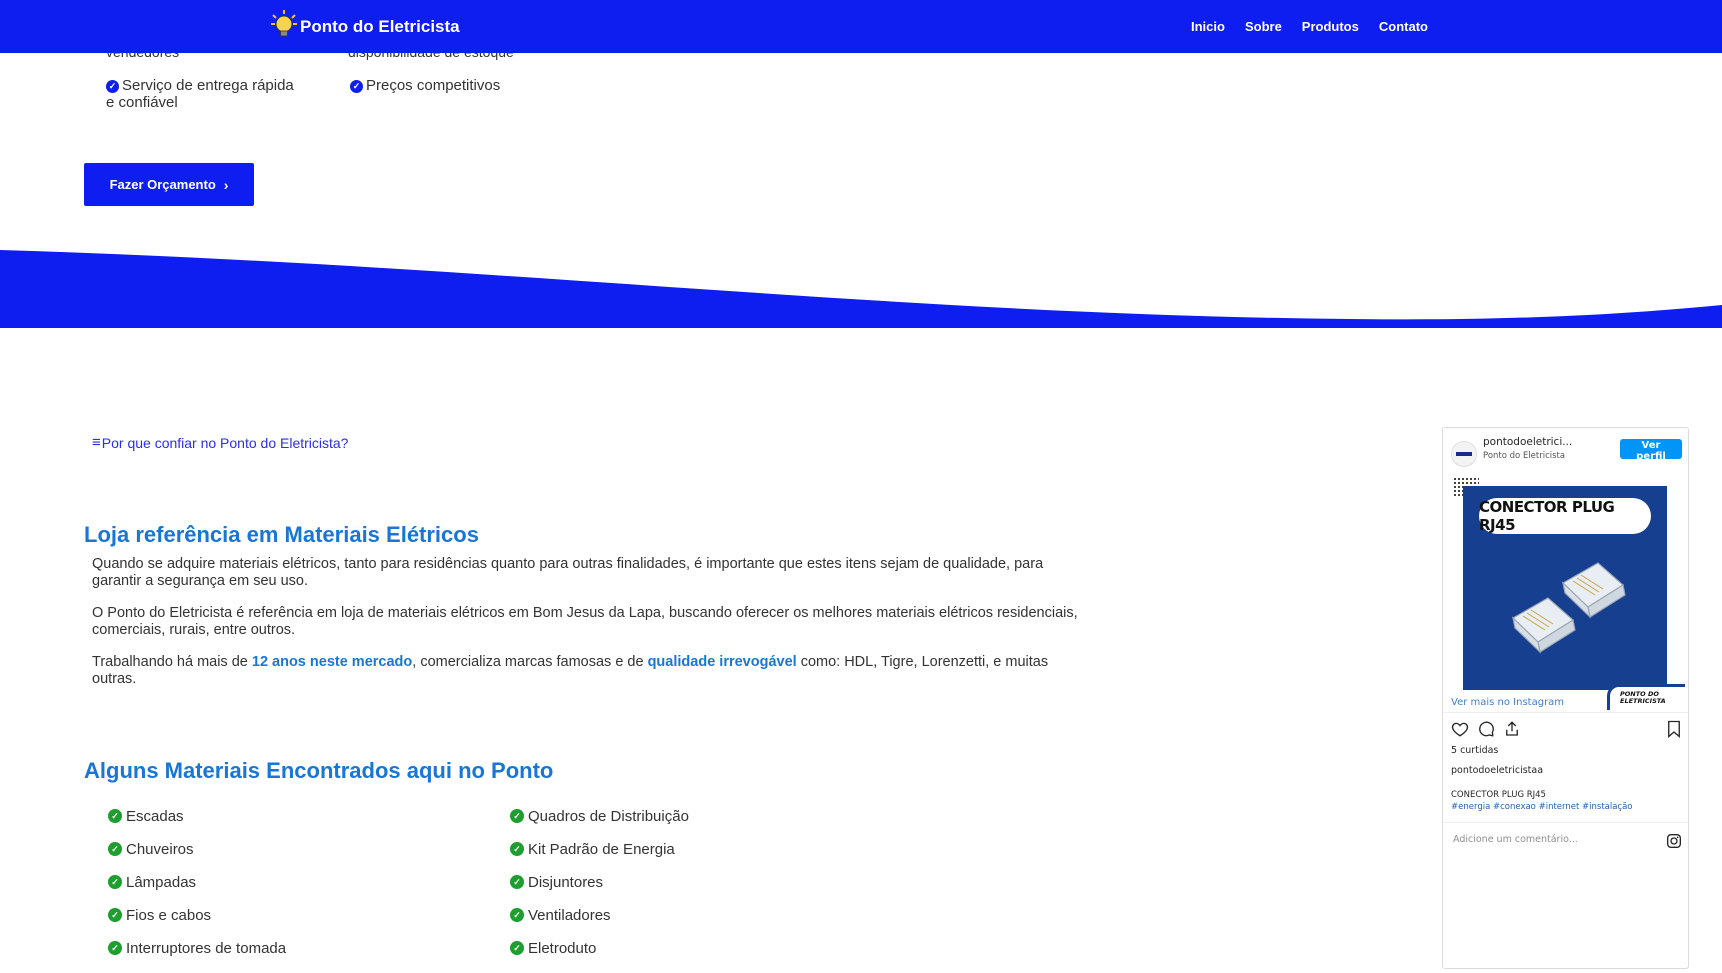 Image resolution: width=1722 pixels, height=973 pixels. What do you see at coordinates (601, 849) in the screenshot?
I see `list-item-label: Kit Padrão de Energia` at bounding box center [601, 849].